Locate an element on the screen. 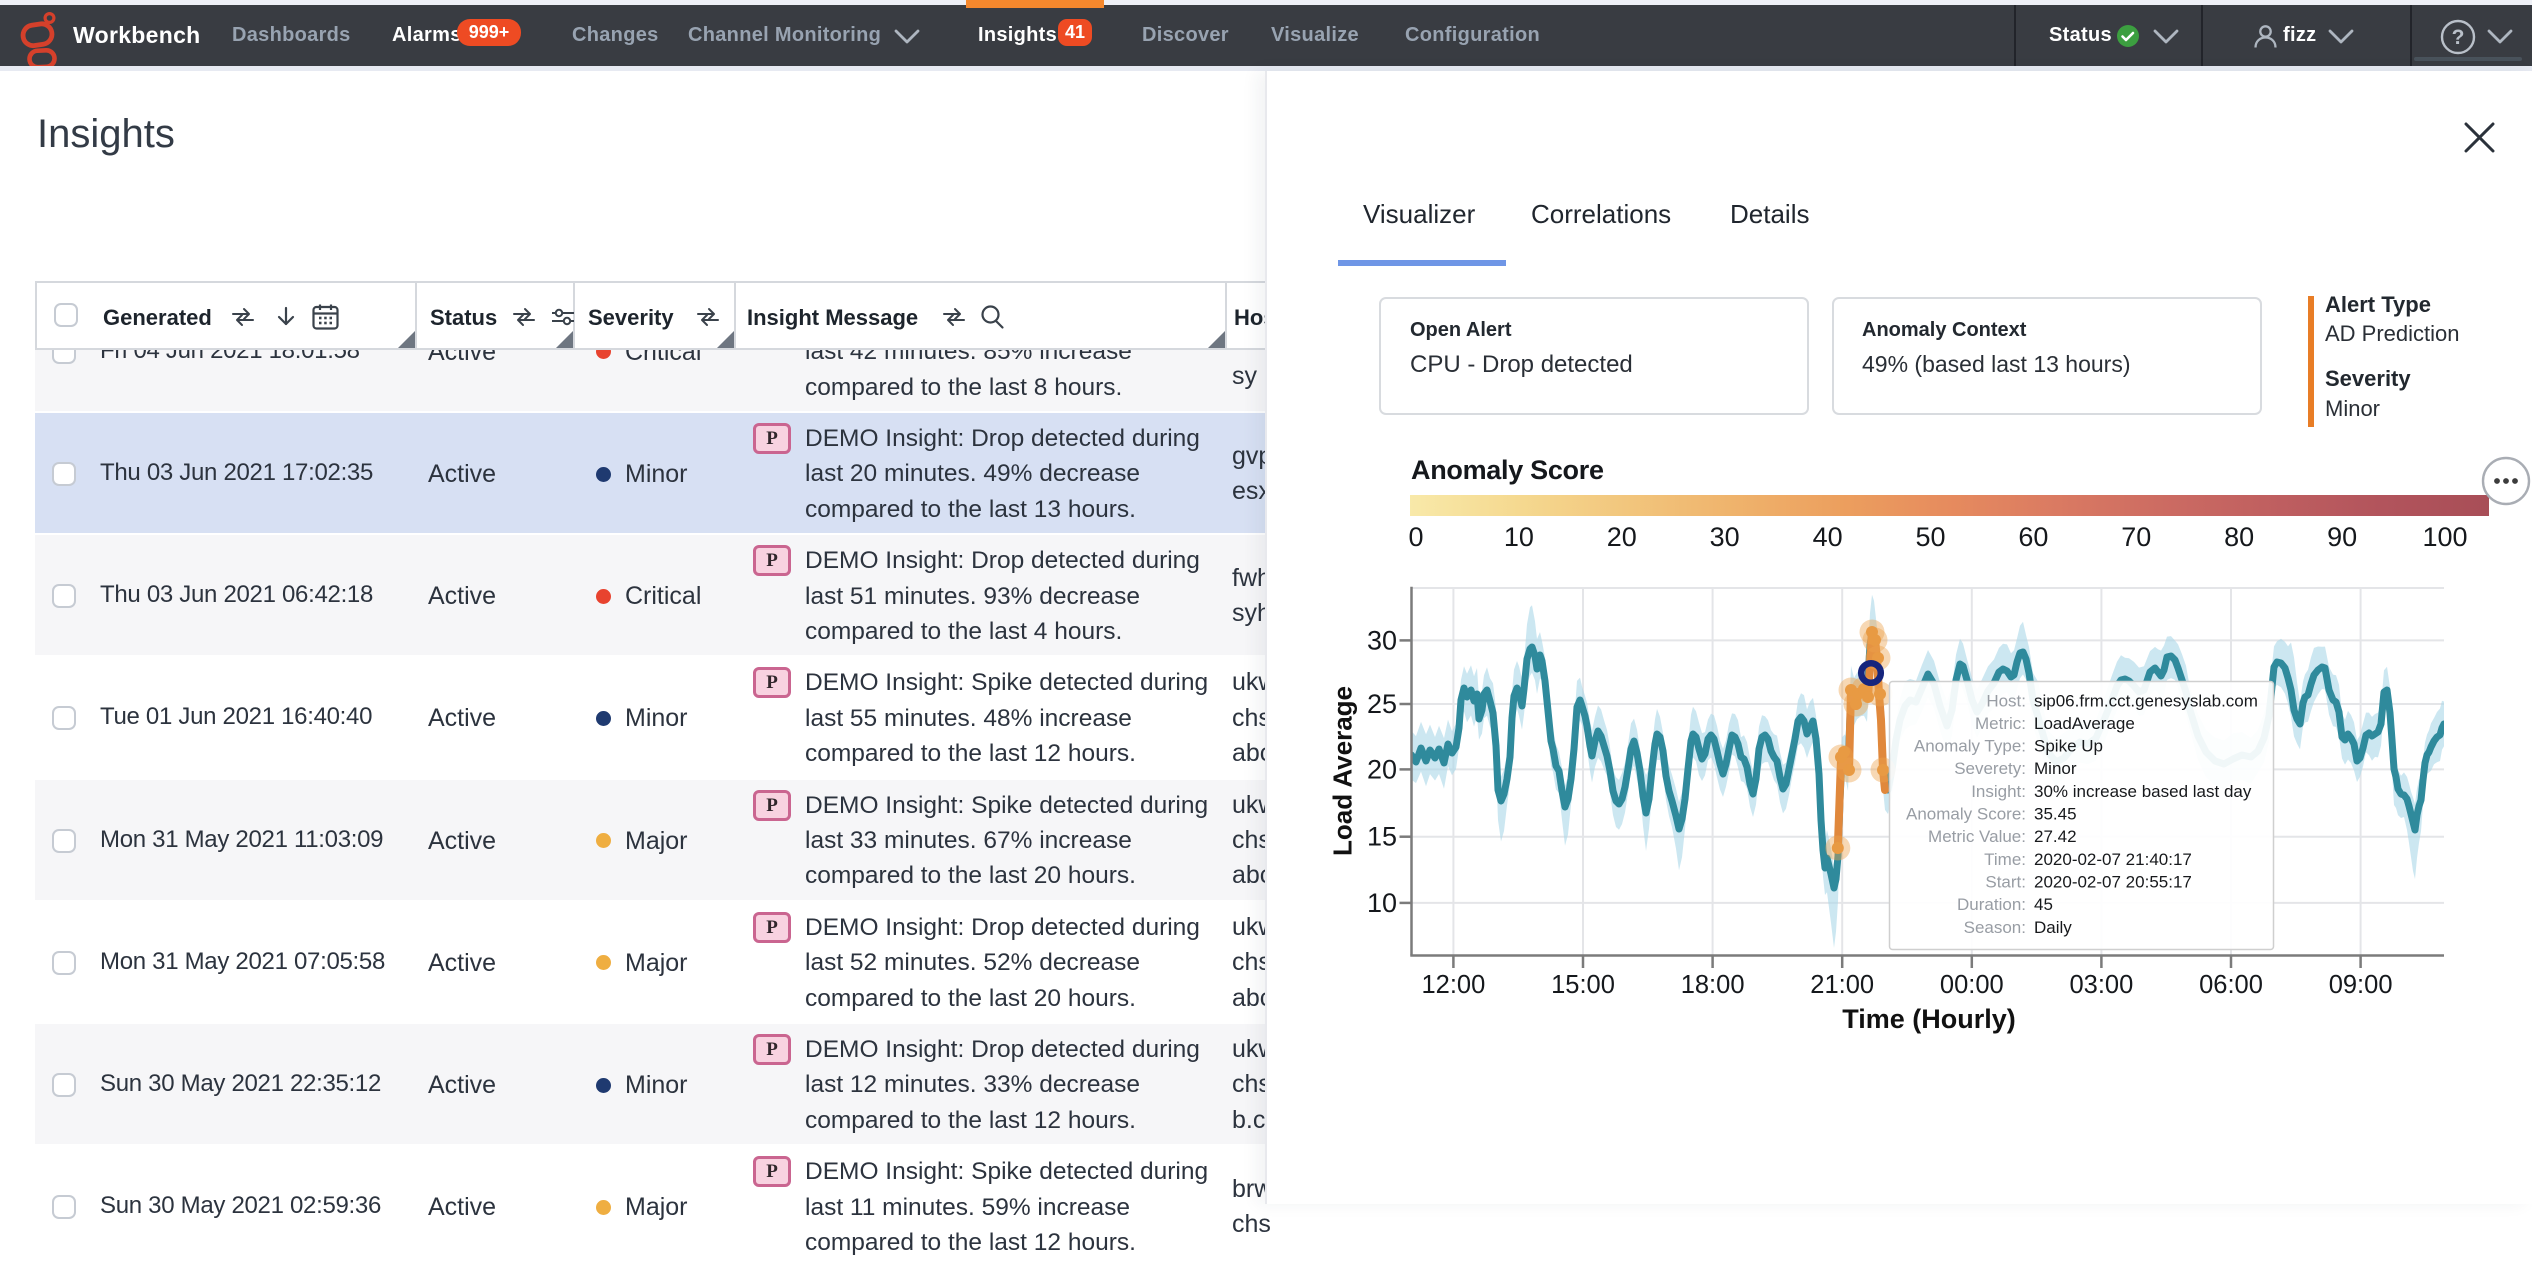  svg-text: Insight: is located at coordinates (1998, 791).